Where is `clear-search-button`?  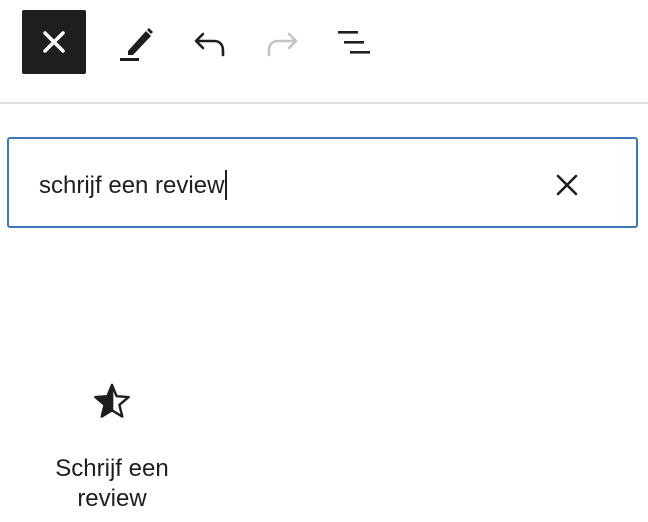 clear-search-button is located at coordinates (567, 185).